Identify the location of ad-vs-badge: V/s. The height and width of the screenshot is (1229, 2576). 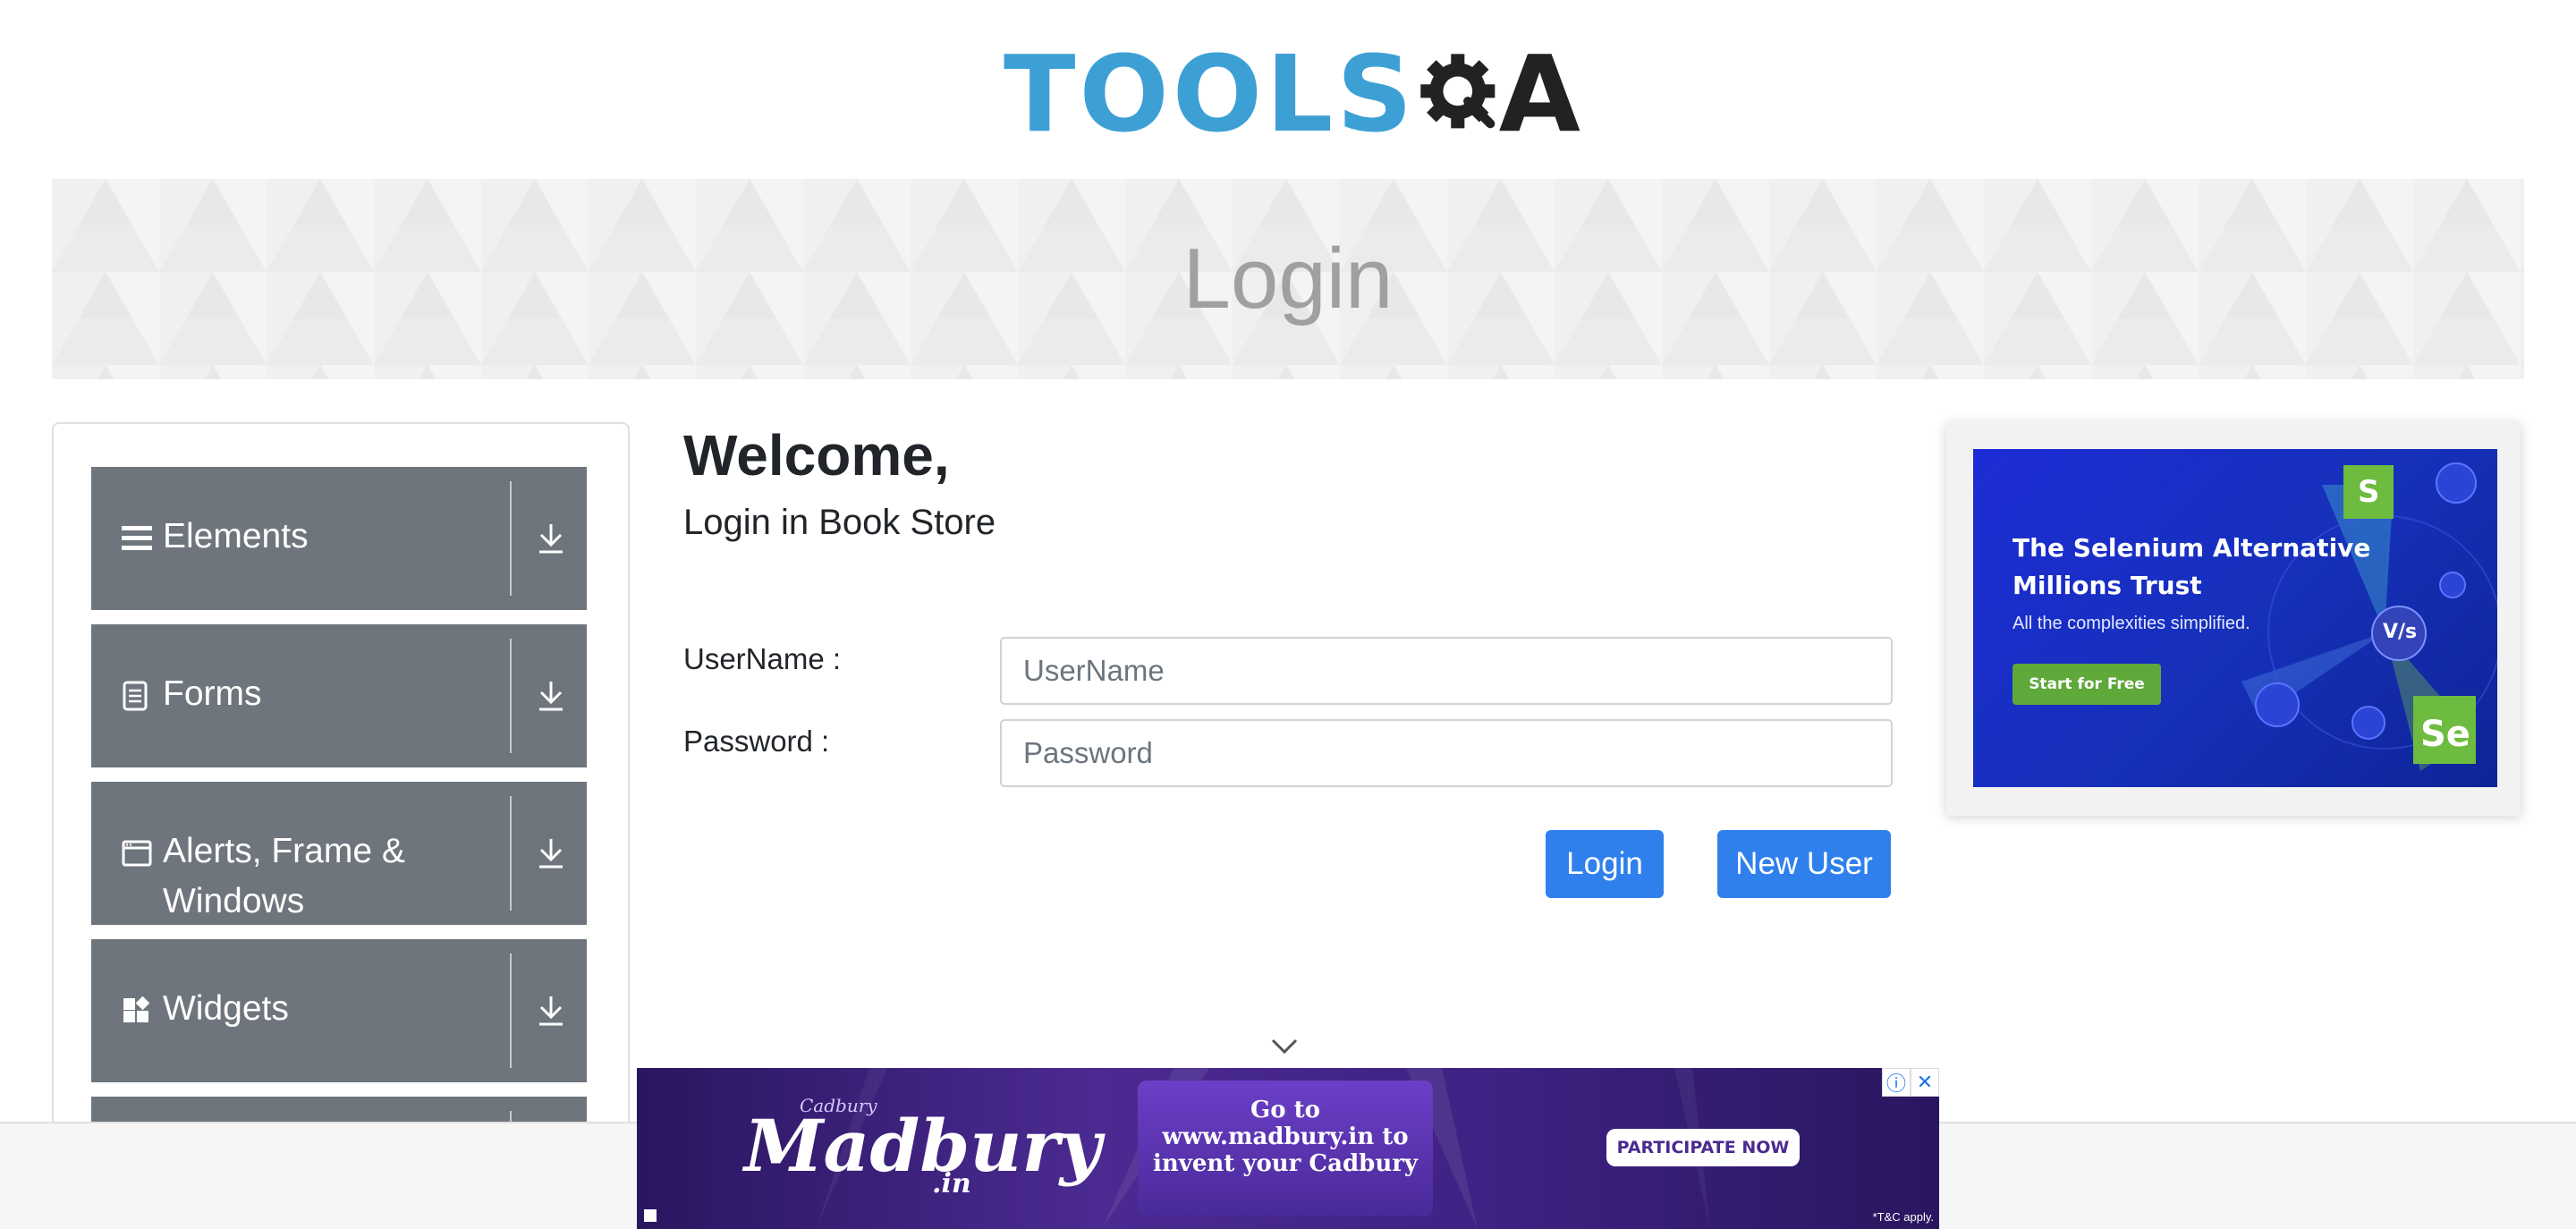
(2400, 632).